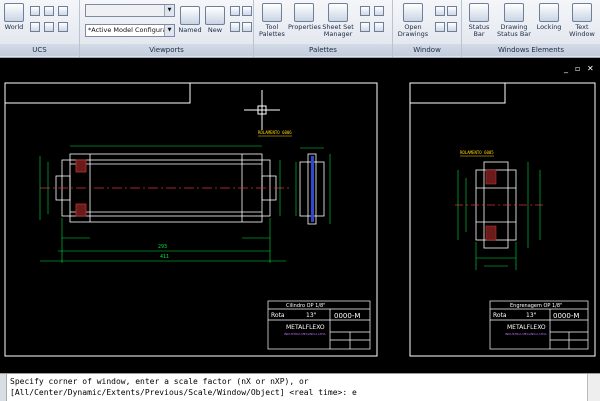 Image resolution: width=600 pixels, height=401 pixels. What do you see at coordinates (63, 27) in the screenshot?
I see `ucs-object-icon` at bounding box center [63, 27].